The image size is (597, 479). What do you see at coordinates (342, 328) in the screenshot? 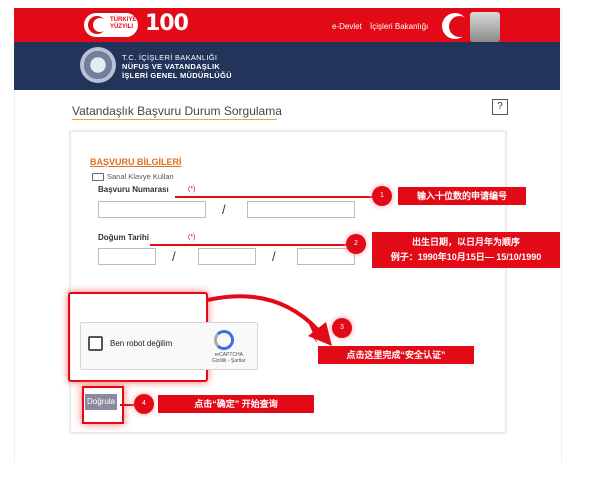
I see `annotation-3-badge: 3` at bounding box center [342, 328].